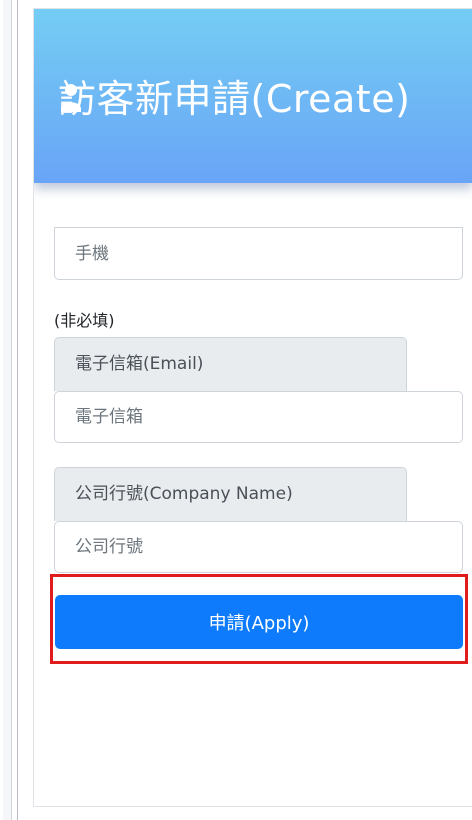 This screenshot has height=820, width=472. Describe the element at coordinates (17, 410) in the screenshot. I see `divider` at that location.